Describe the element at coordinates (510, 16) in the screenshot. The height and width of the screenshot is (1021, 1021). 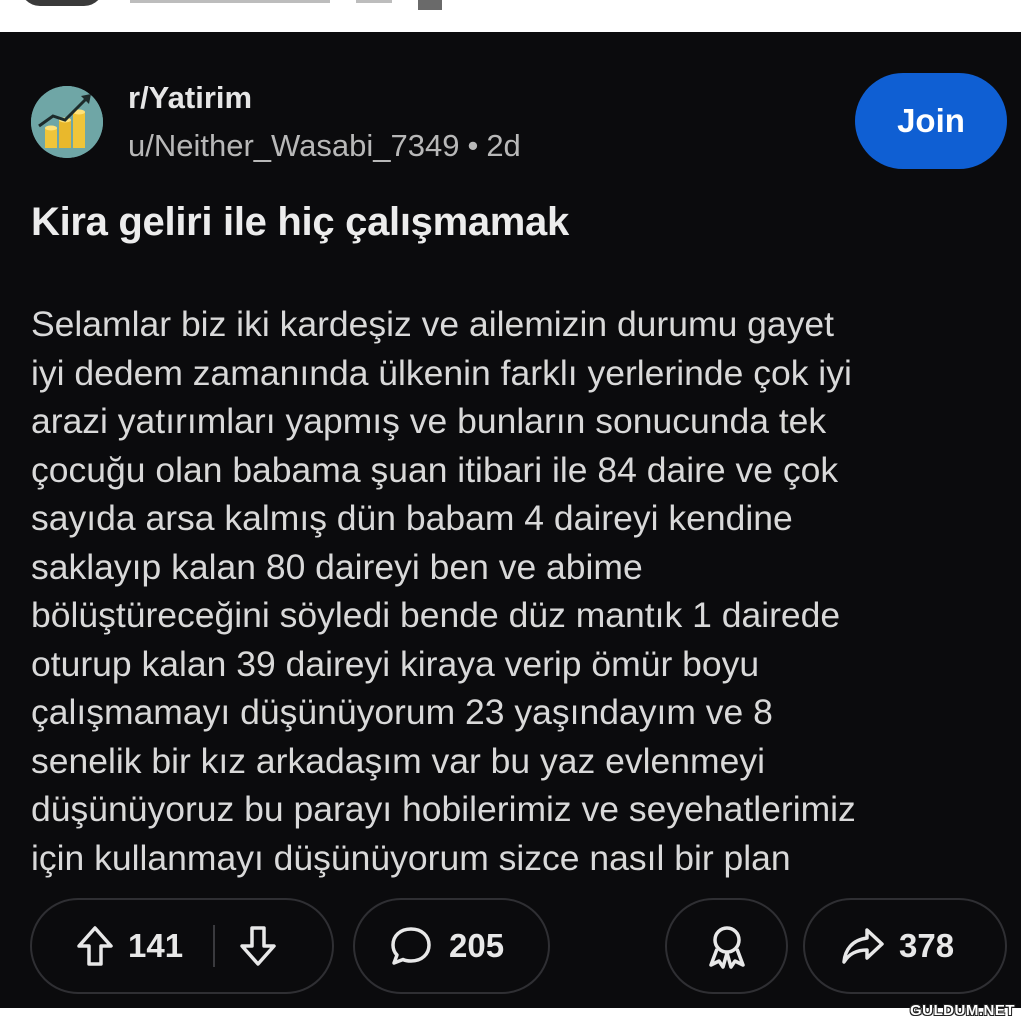
I see `top-crop-strip` at that location.